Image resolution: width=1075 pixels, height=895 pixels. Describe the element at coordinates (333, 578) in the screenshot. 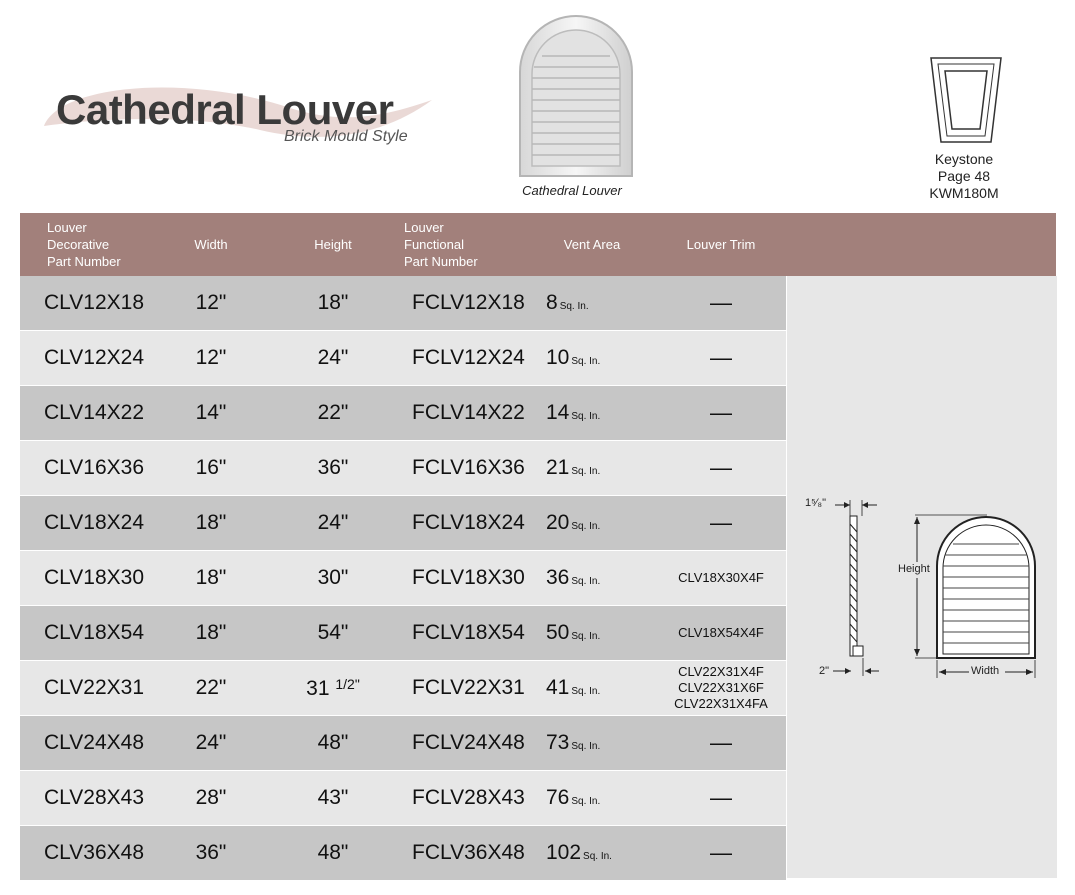

I see `height-cell: 30"` at that location.